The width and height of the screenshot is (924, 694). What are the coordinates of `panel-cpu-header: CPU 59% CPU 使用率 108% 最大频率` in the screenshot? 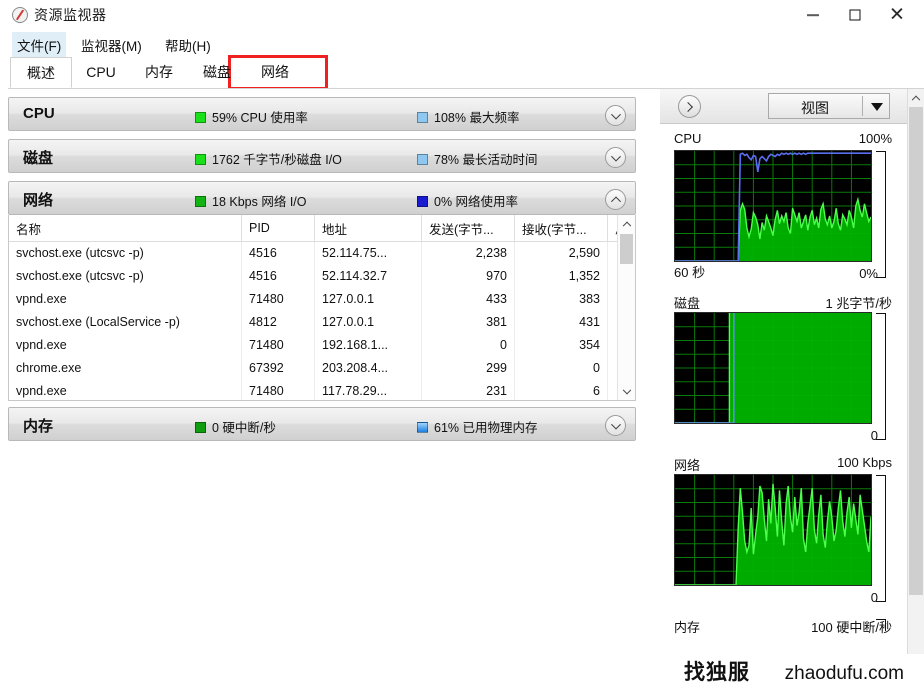 It's located at (322, 114).